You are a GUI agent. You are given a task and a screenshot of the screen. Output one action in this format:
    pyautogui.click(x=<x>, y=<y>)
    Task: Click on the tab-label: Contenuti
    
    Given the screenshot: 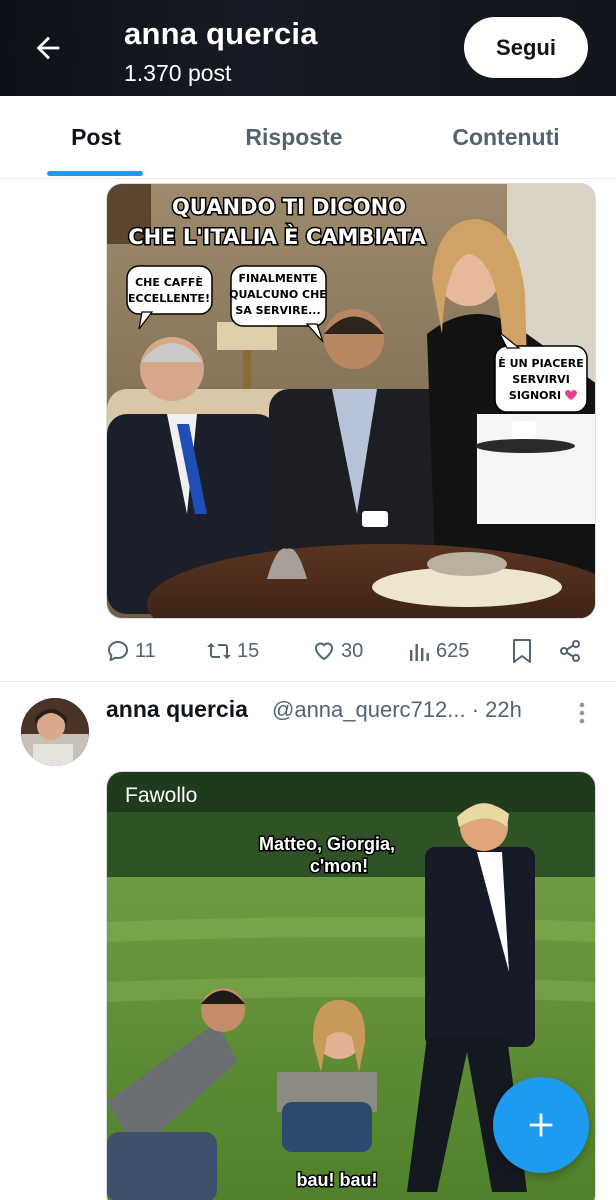 What is the action you would take?
    pyautogui.click(x=506, y=137)
    